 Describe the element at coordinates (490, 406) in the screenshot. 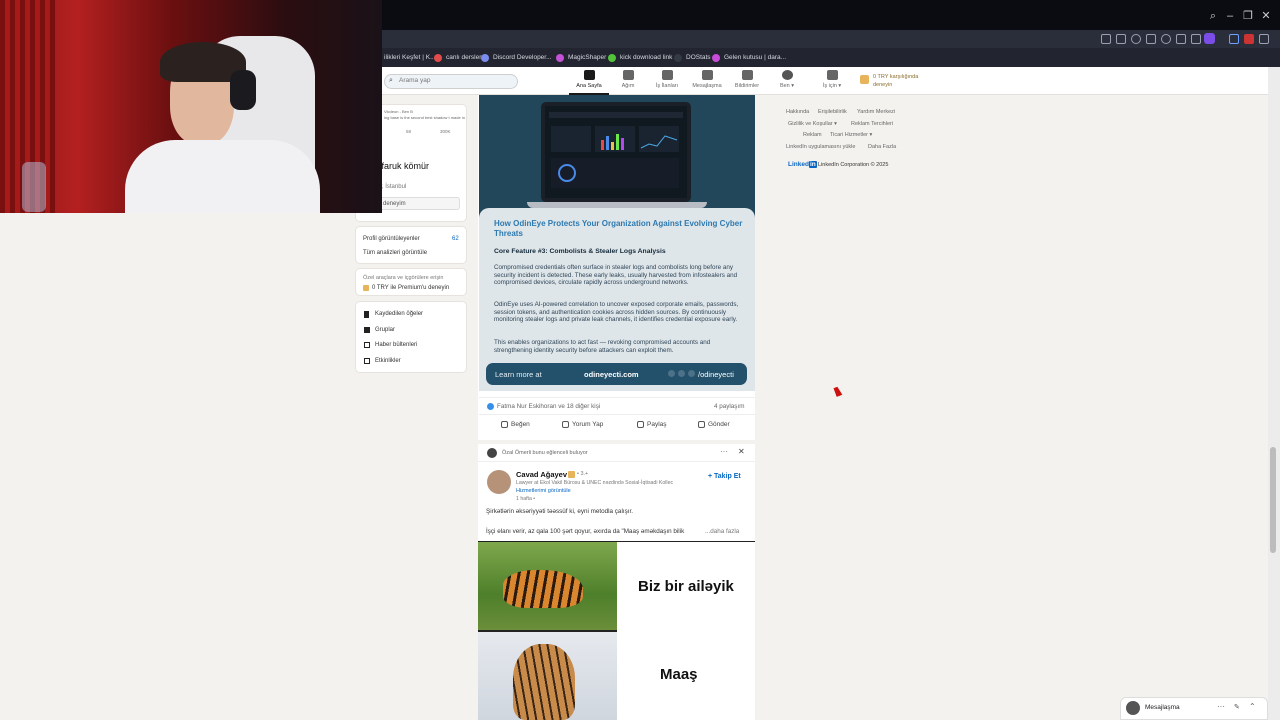

I see `like-reaction-icon` at that location.